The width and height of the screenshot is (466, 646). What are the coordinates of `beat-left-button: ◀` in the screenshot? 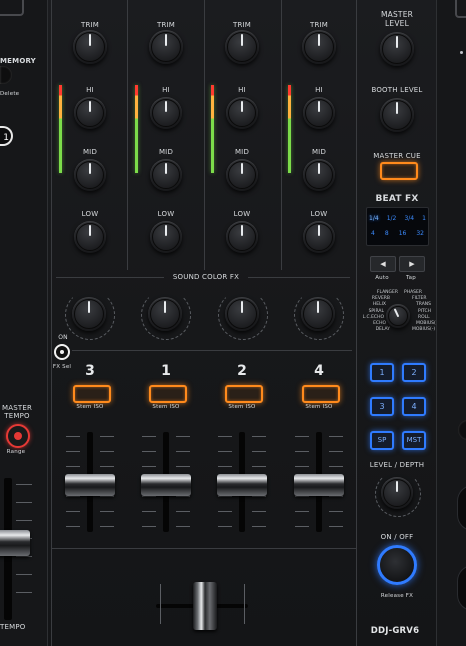 It's located at (383, 264).